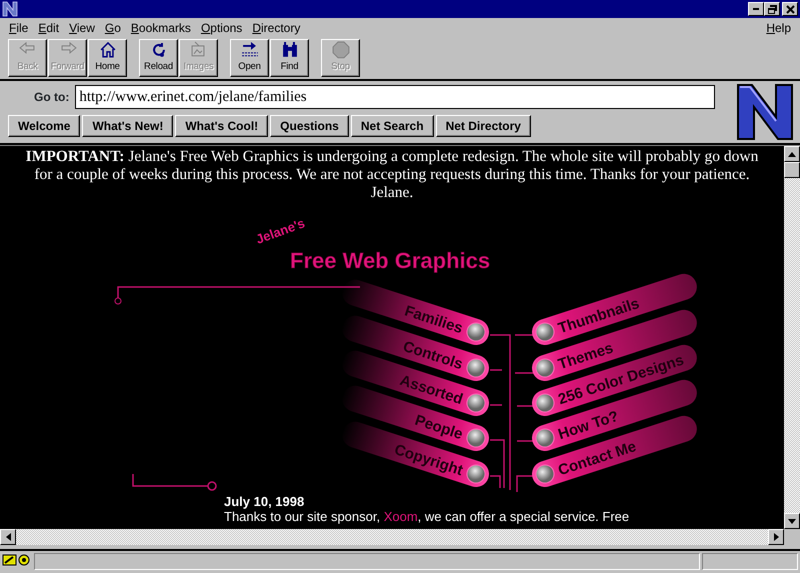 The height and width of the screenshot is (573, 800). I want to click on location-field: http://www.erinet.com/jelane/families, so click(395, 97).